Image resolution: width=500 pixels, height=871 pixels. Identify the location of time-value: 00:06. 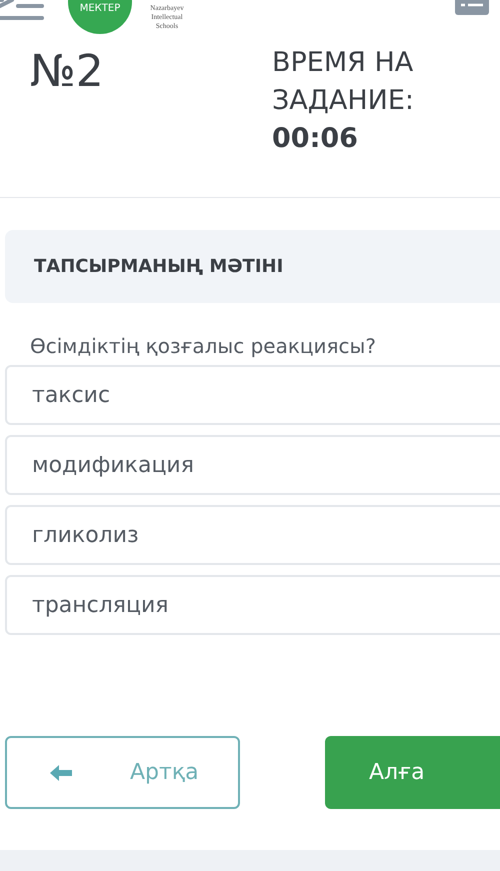
(315, 139).